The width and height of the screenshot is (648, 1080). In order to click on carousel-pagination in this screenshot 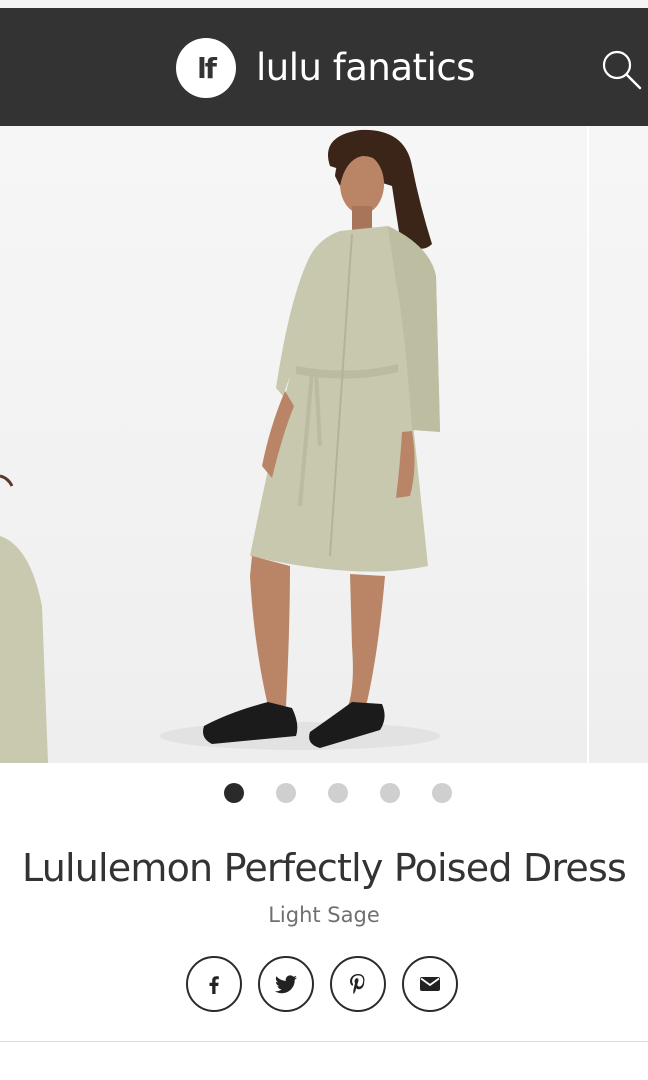, I will do `click(324, 794)`.